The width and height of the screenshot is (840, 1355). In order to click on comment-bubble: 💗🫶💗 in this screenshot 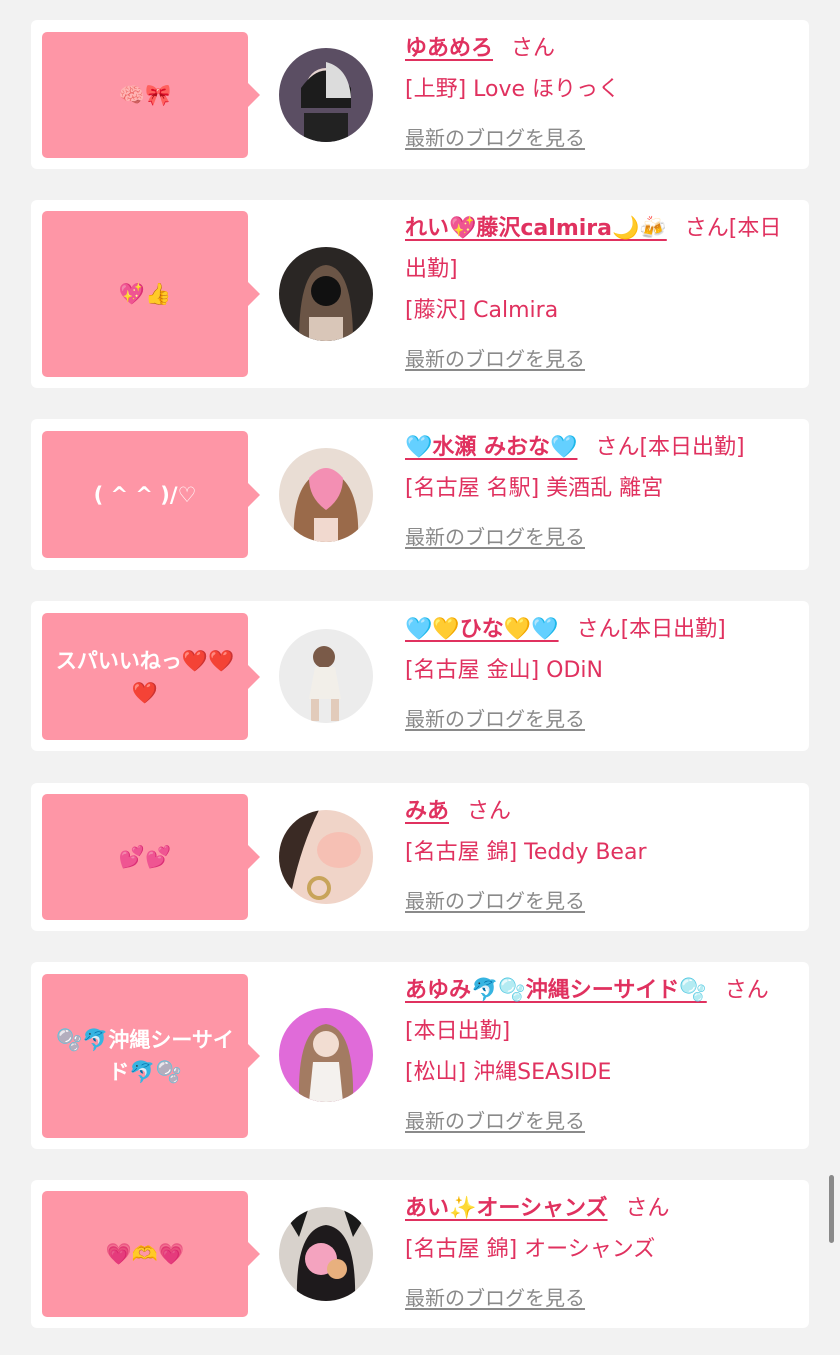, I will do `click(151, 1254)`.